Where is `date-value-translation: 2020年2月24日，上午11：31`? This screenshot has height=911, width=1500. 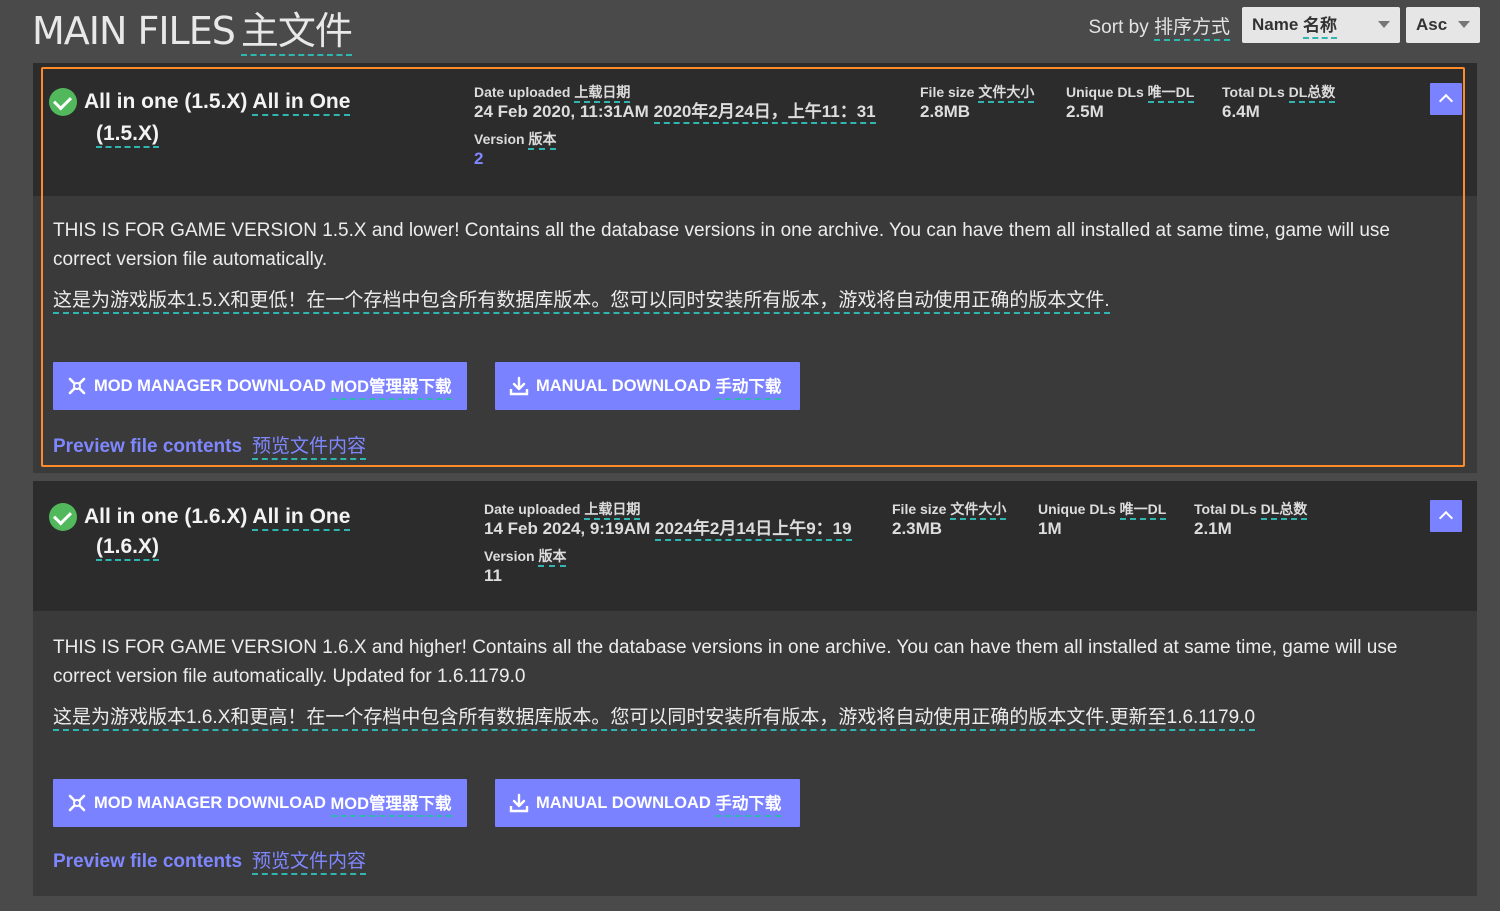
date-value-translation: 2020年2月24日，上午11：31 is located at coordinates (764, 113).